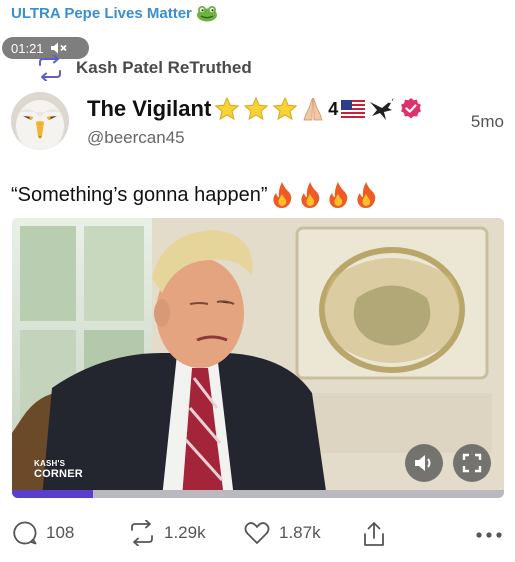  I want to click on verified-badge-icon, so click(411, 108).